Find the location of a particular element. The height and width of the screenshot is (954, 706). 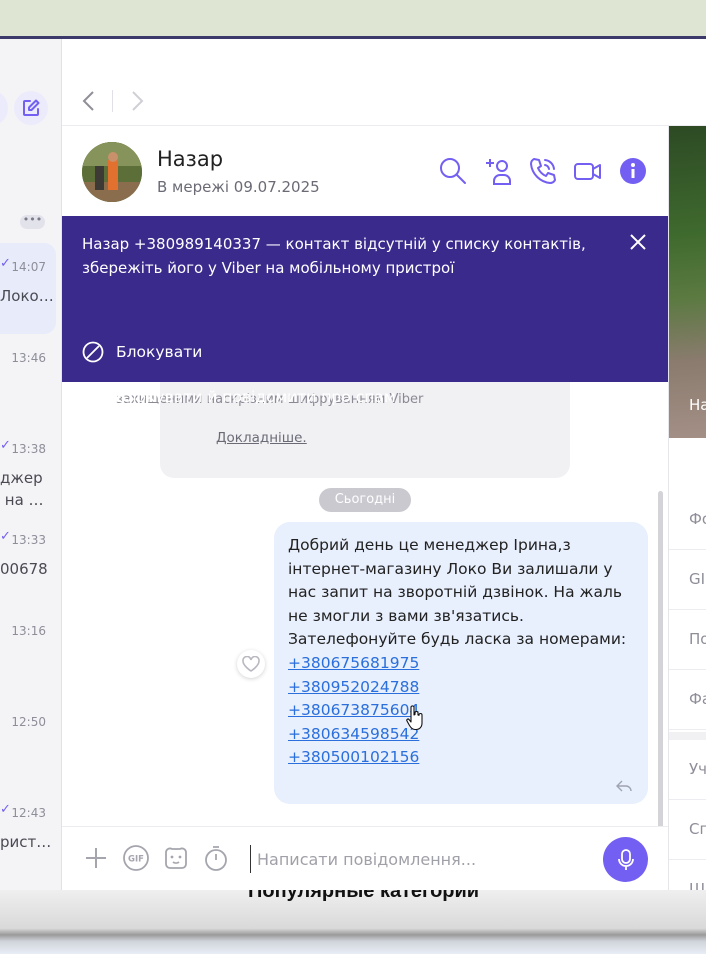

contact-info-panel: На Фо GI По Фа Уч Сг Ш is located at coordinates (687, 508).